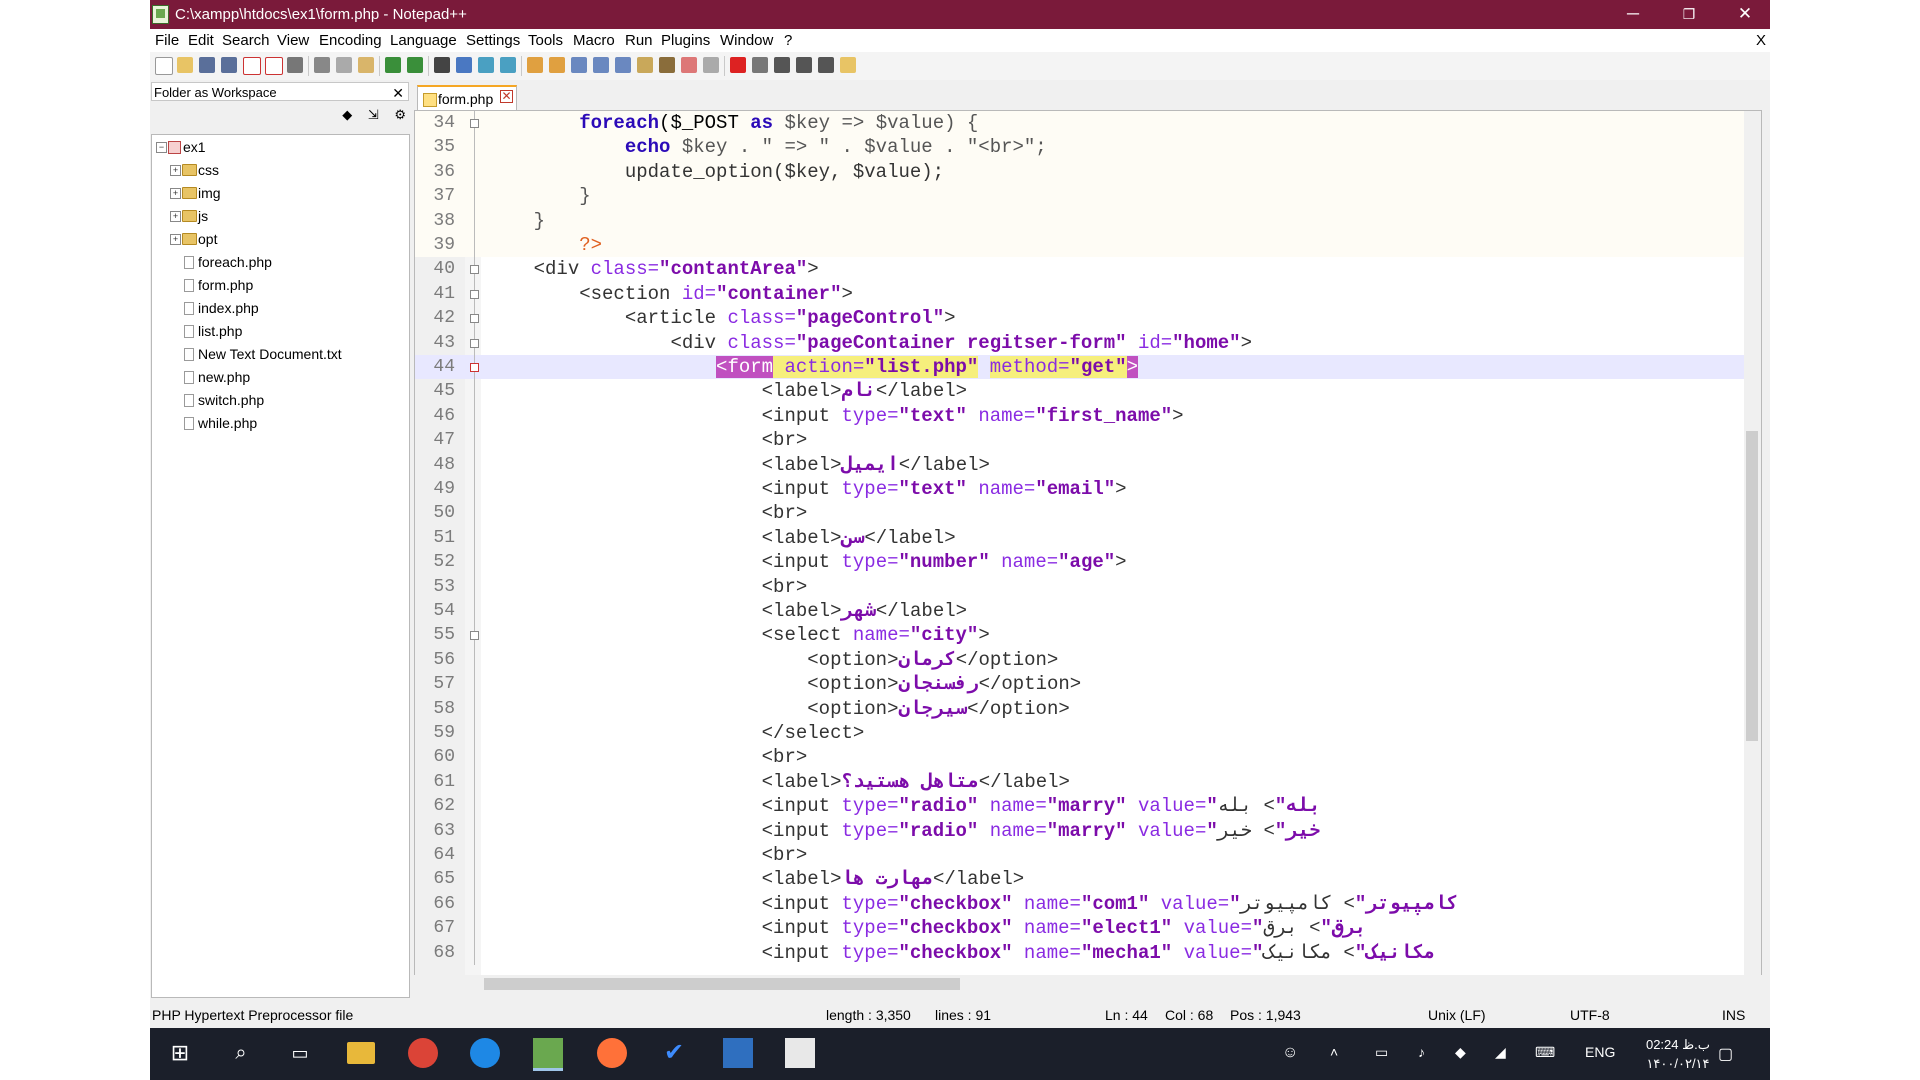 The height and width of the screenshot is (1080, 1920). What do you see at coordinates (442, 65) in the screenshot?
I see `find-icon` at bounding box center [442, 65].